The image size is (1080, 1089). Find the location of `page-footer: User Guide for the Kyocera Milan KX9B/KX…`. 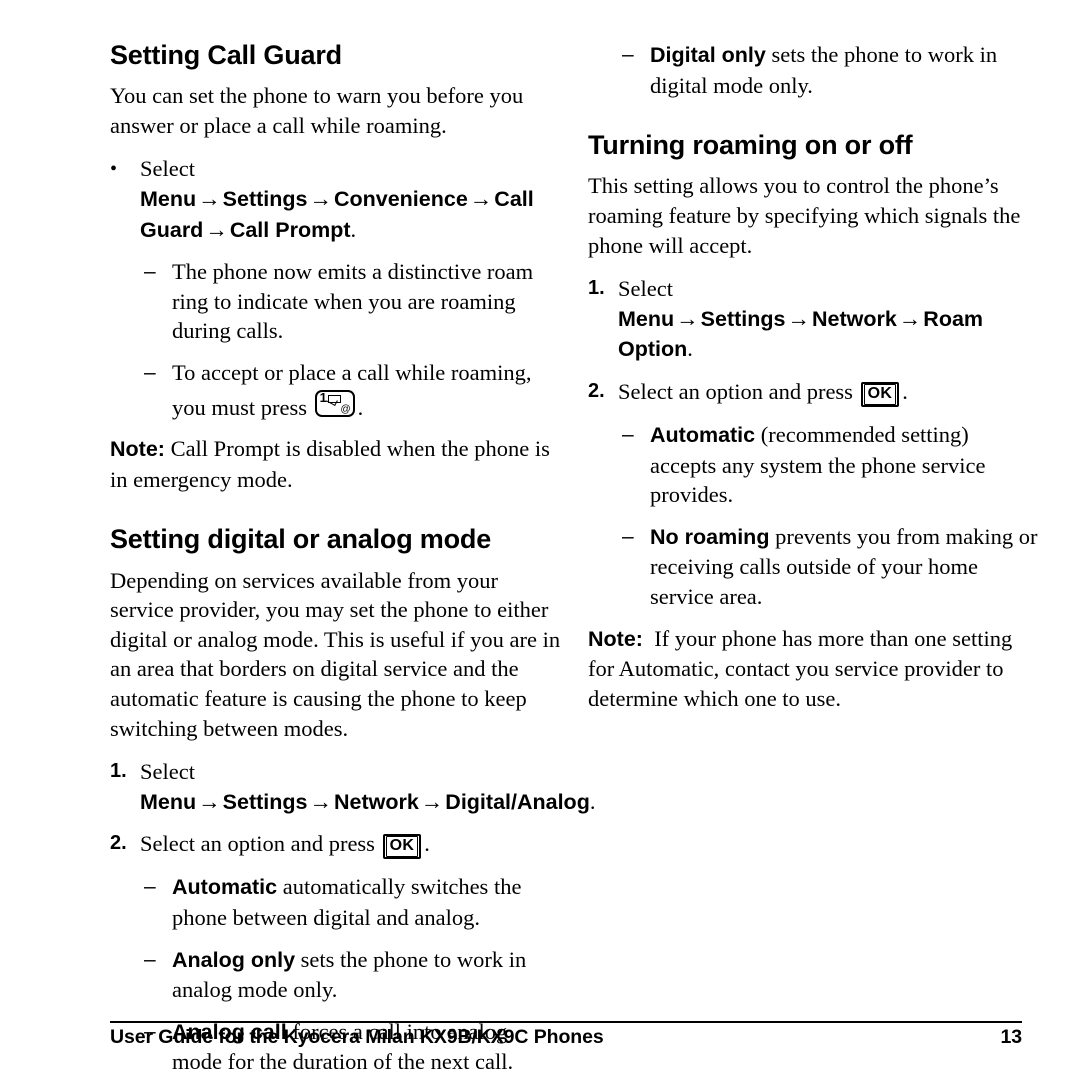

page-footer: User Guide for the Kyocera Milan KX9B/KX… is located at coordinates (566, 1037).